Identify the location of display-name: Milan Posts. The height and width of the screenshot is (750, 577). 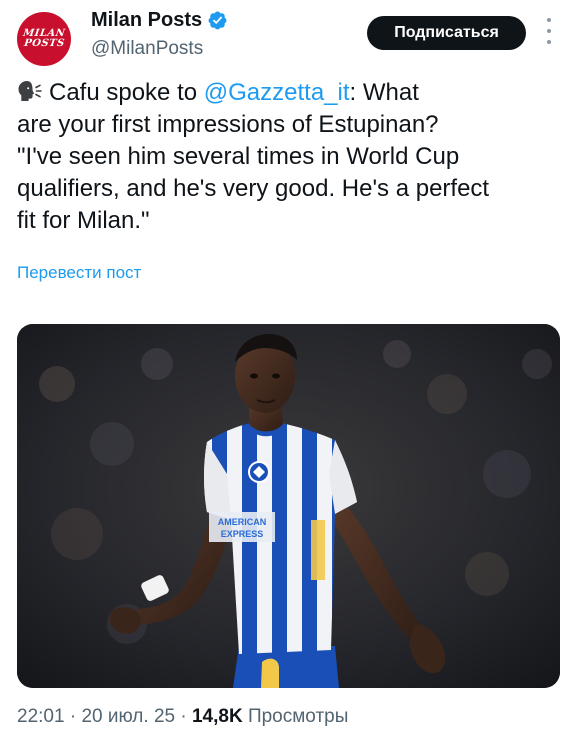
(146, 20).